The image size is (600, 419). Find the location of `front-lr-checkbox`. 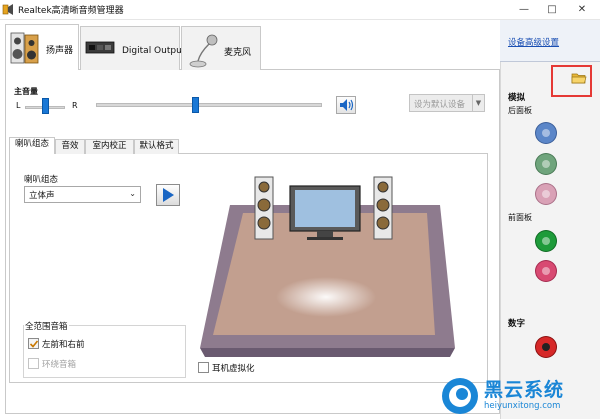

front-lr-checkbox is located at coordinates (33, 343).